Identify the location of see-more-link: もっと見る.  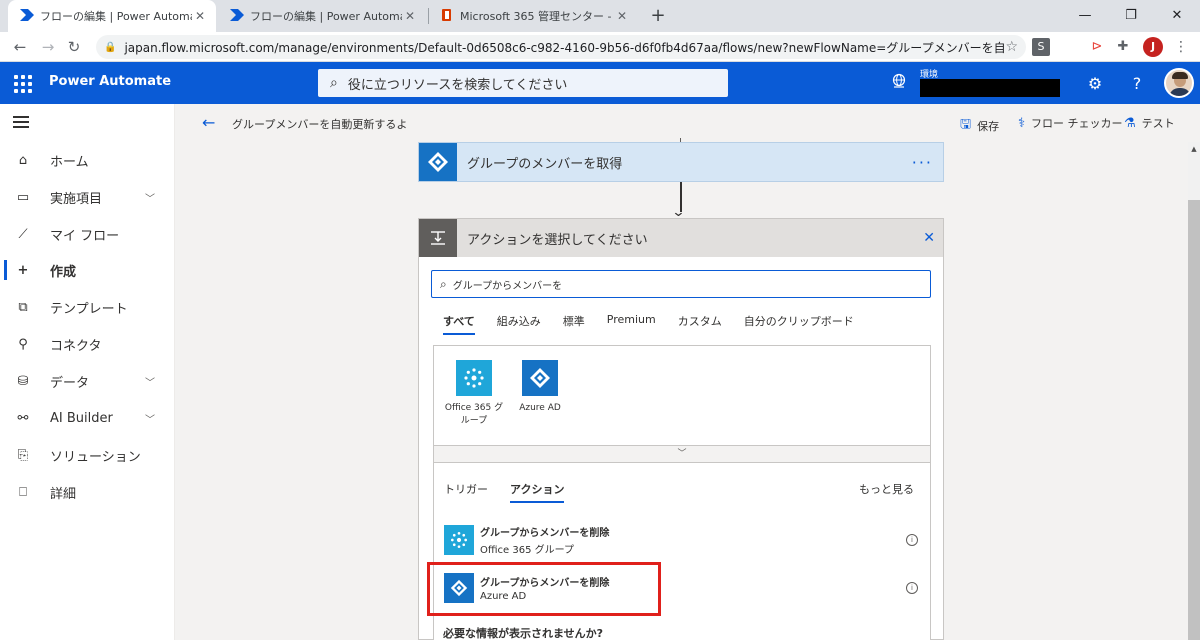
(886, 489).